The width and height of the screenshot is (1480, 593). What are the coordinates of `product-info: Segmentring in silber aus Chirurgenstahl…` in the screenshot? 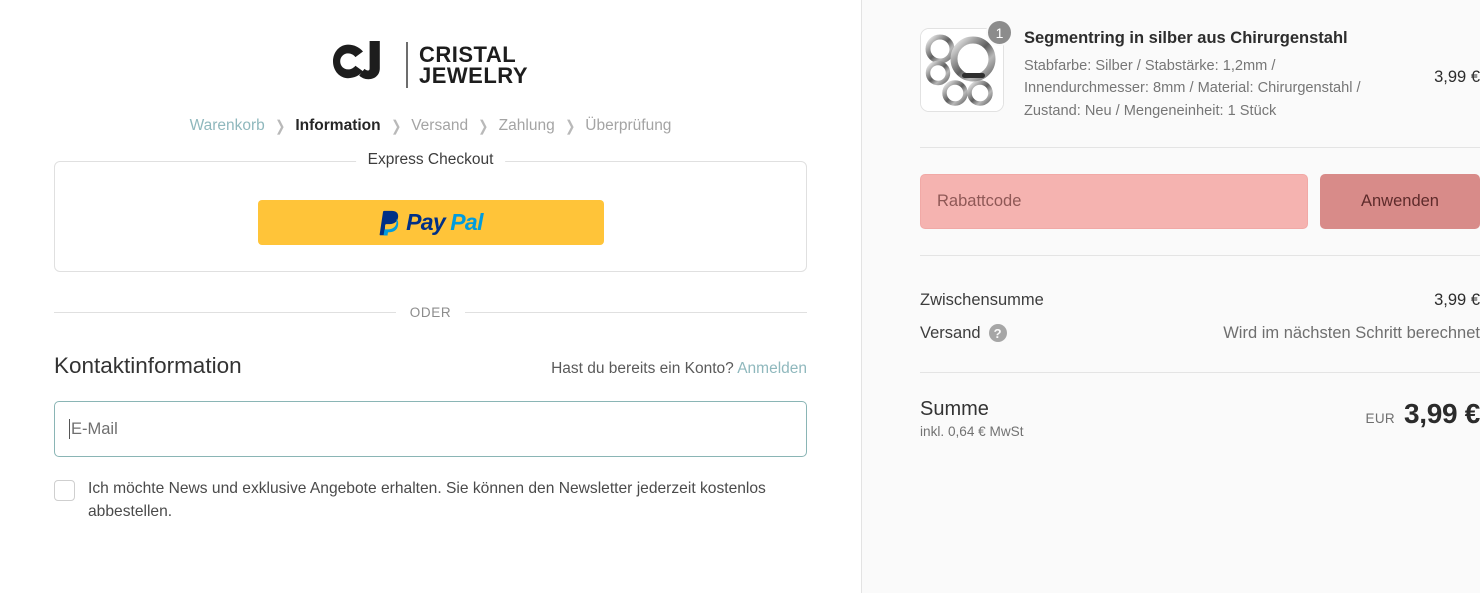 It's located at (1211, 75).